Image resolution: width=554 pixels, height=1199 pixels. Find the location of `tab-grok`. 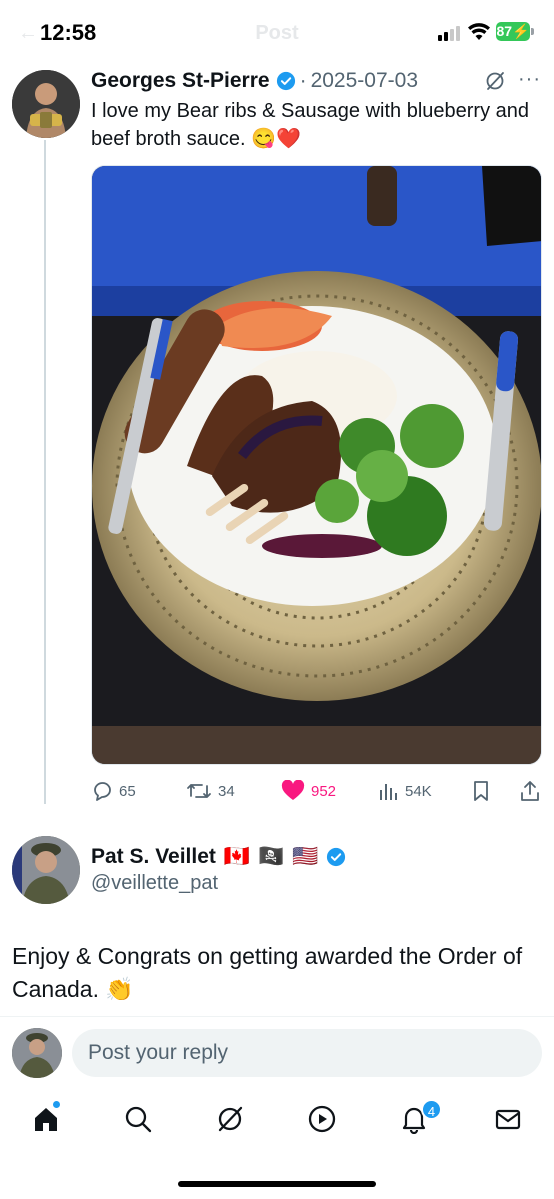

tab-grok is located at coordinates (230, 1119).